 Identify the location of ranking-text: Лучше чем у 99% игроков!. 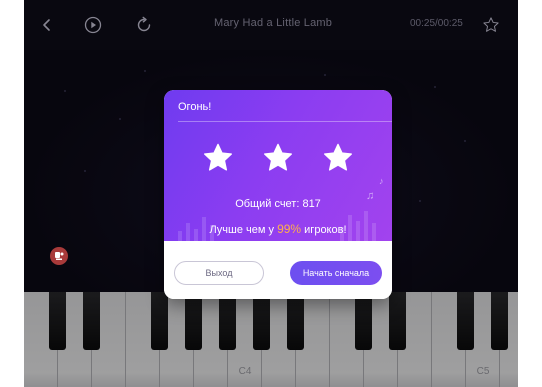
(278, 229).